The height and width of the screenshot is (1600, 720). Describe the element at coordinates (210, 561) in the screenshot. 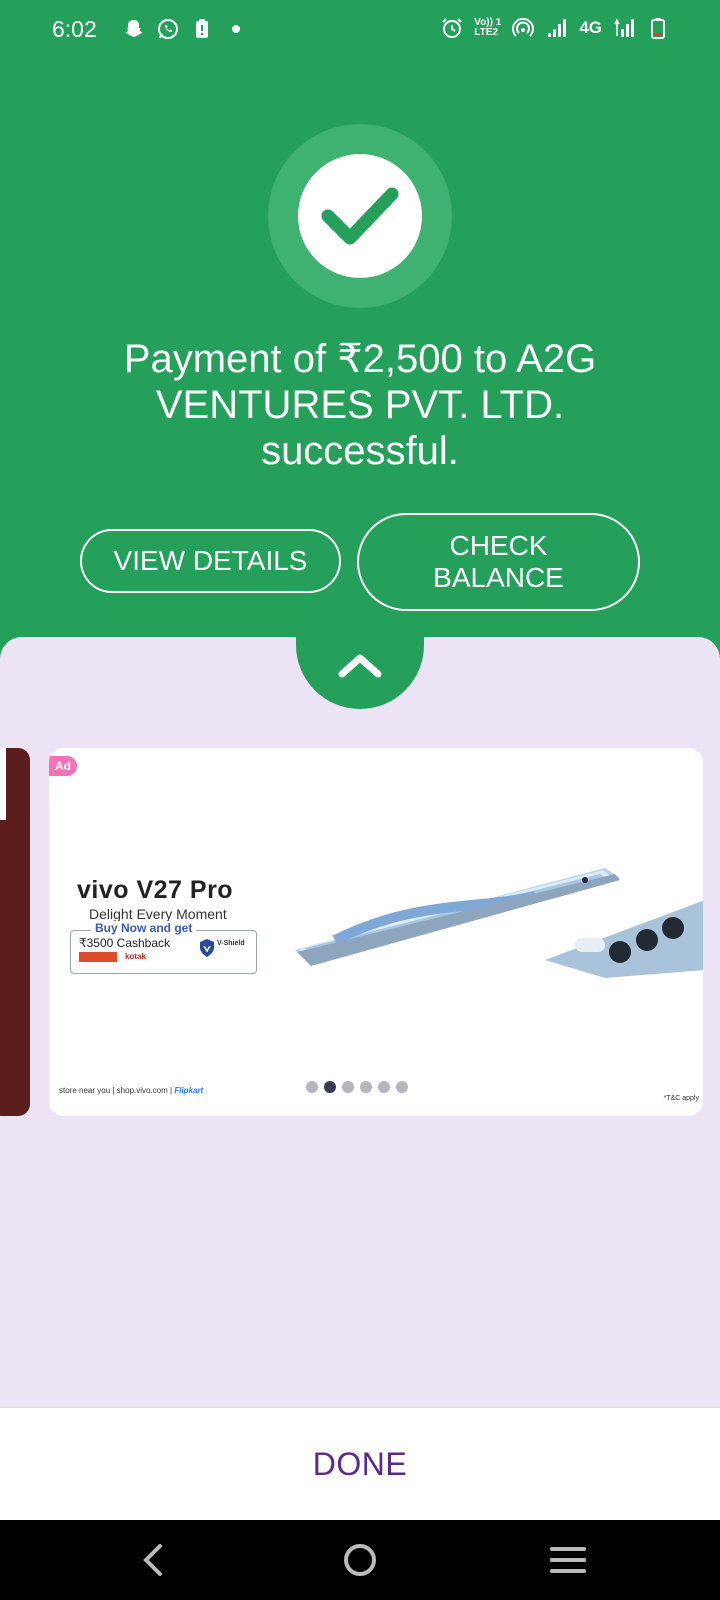

I see `view-details-button: VIEW DETAILS` at that location.